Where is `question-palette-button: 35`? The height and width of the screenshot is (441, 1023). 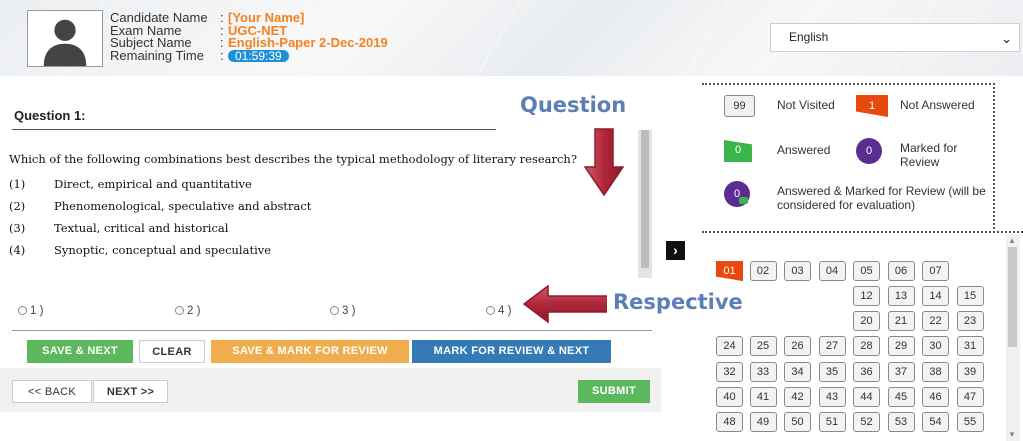 question-palette-button: 35 is located at coordinates (832, 372).